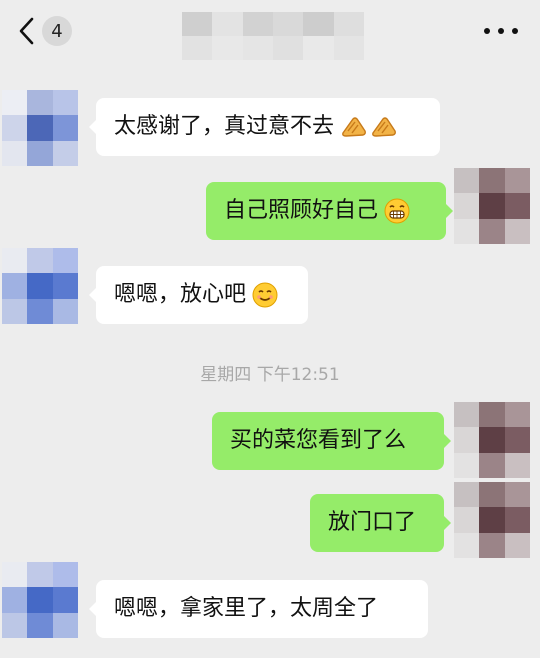  I want to click on message-text: 自己照顾好自己, so click(301, 210).